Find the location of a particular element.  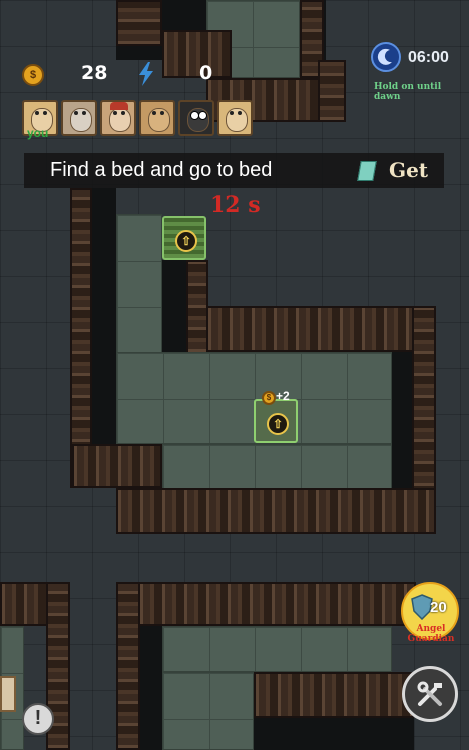

task-banner: Find a bed and go to bed Get is located at coordinates (234, 170).